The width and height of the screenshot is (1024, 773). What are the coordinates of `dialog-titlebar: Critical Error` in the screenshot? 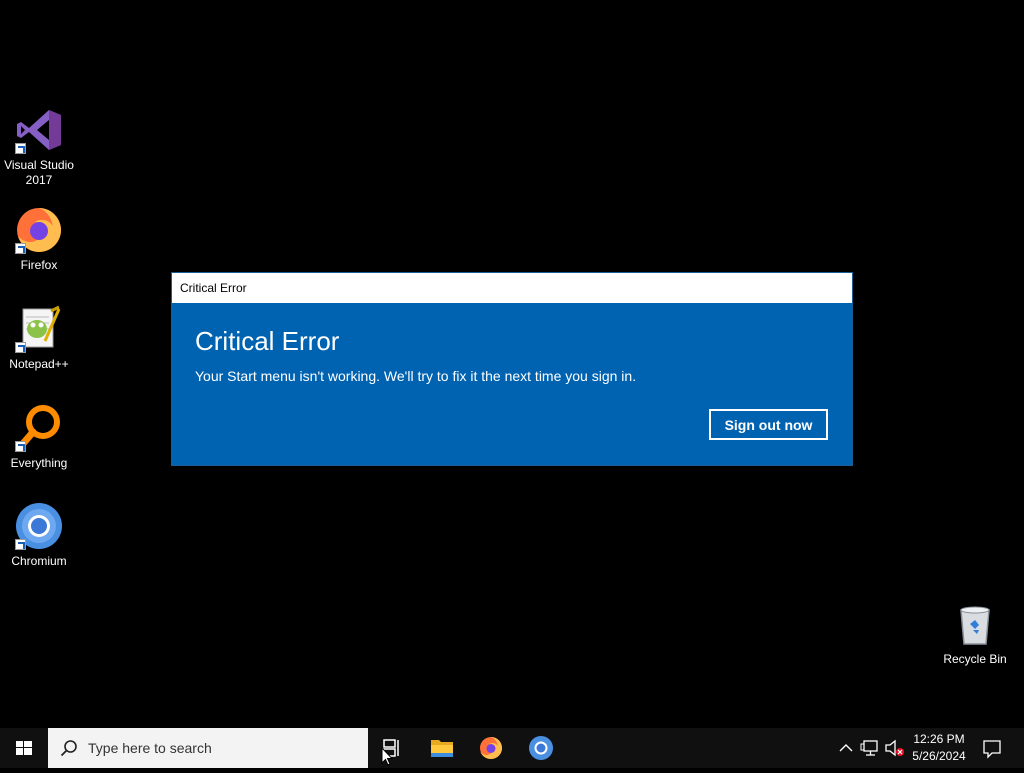 It's located at (512, 288).